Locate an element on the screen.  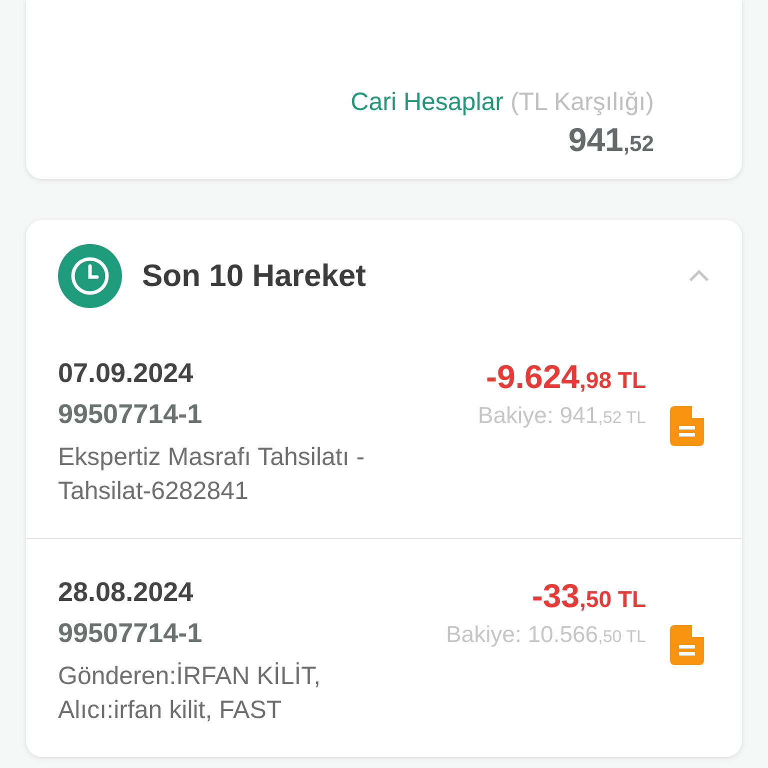
balance-text: Bakiye: 10.566,50 TL is located at coordinates (546, 634).